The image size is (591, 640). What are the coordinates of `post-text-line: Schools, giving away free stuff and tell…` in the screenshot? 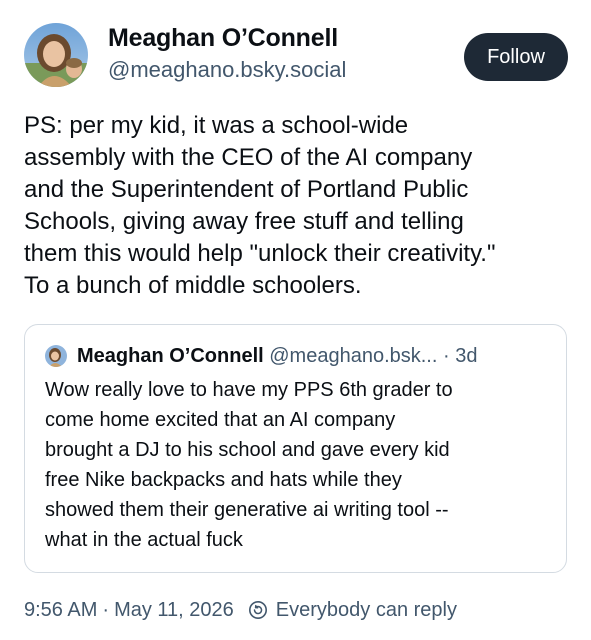 It's located at (244, 221).